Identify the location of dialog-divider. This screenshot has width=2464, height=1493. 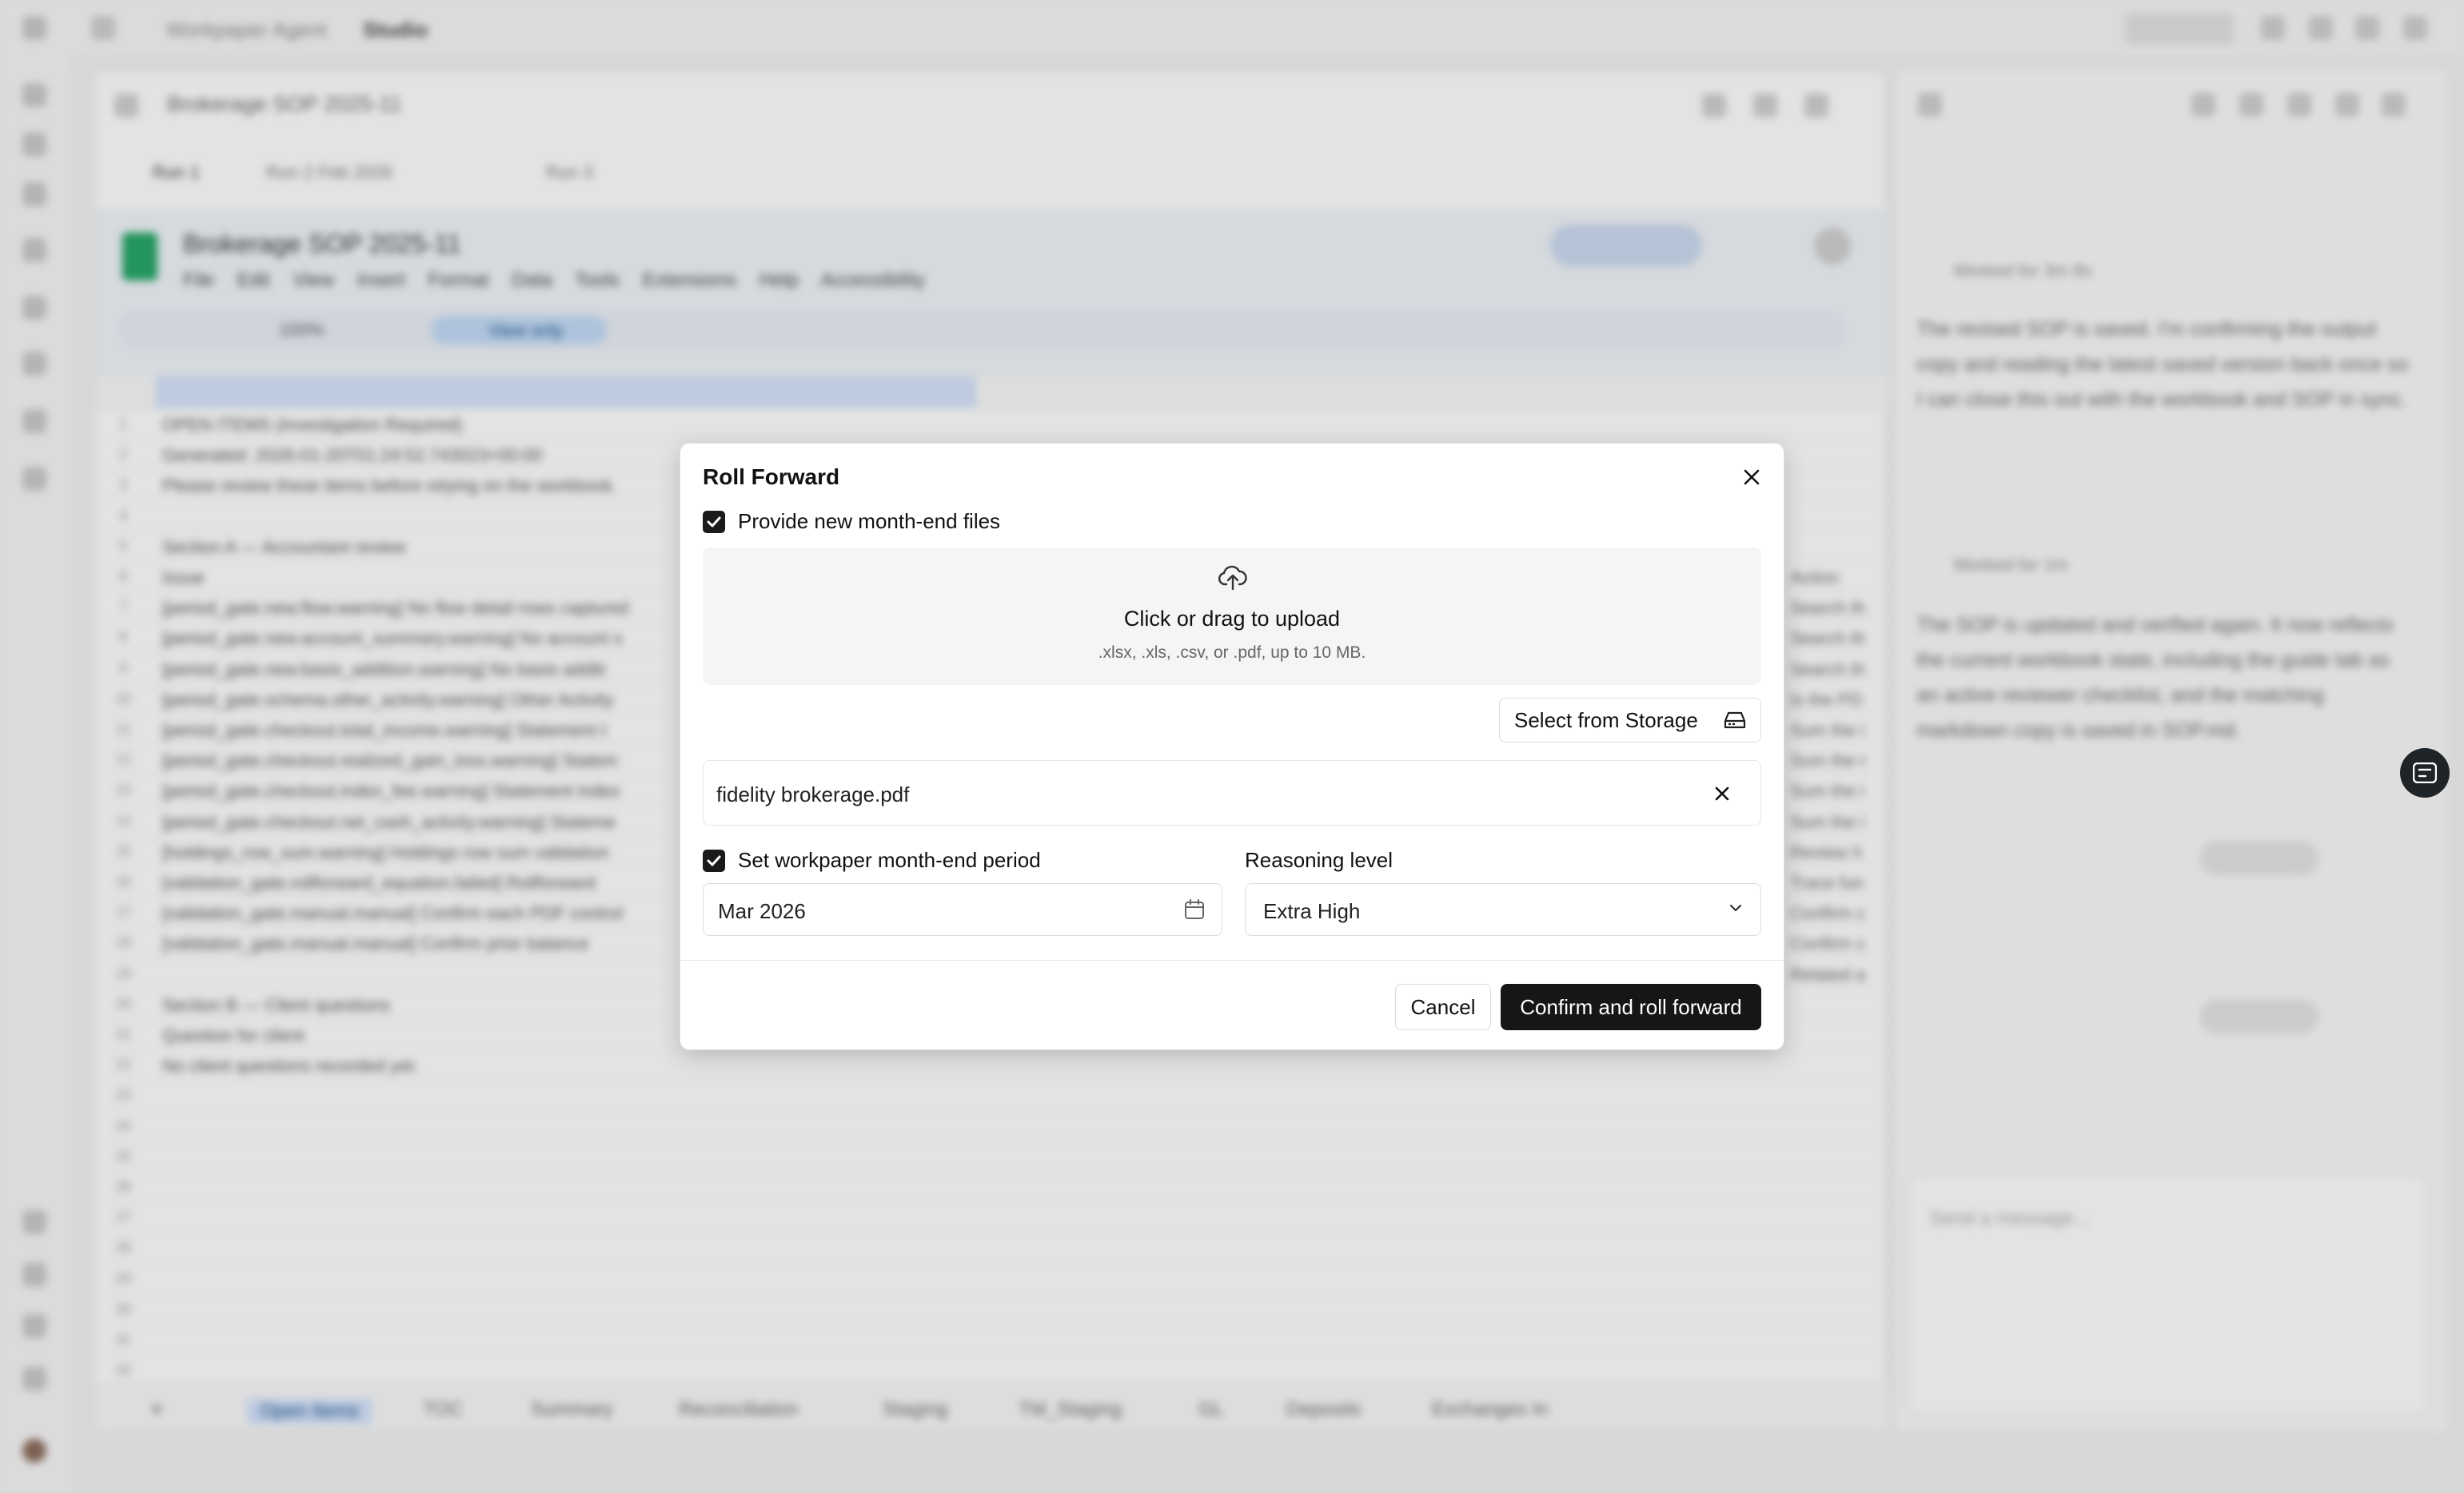
(1232, 960).